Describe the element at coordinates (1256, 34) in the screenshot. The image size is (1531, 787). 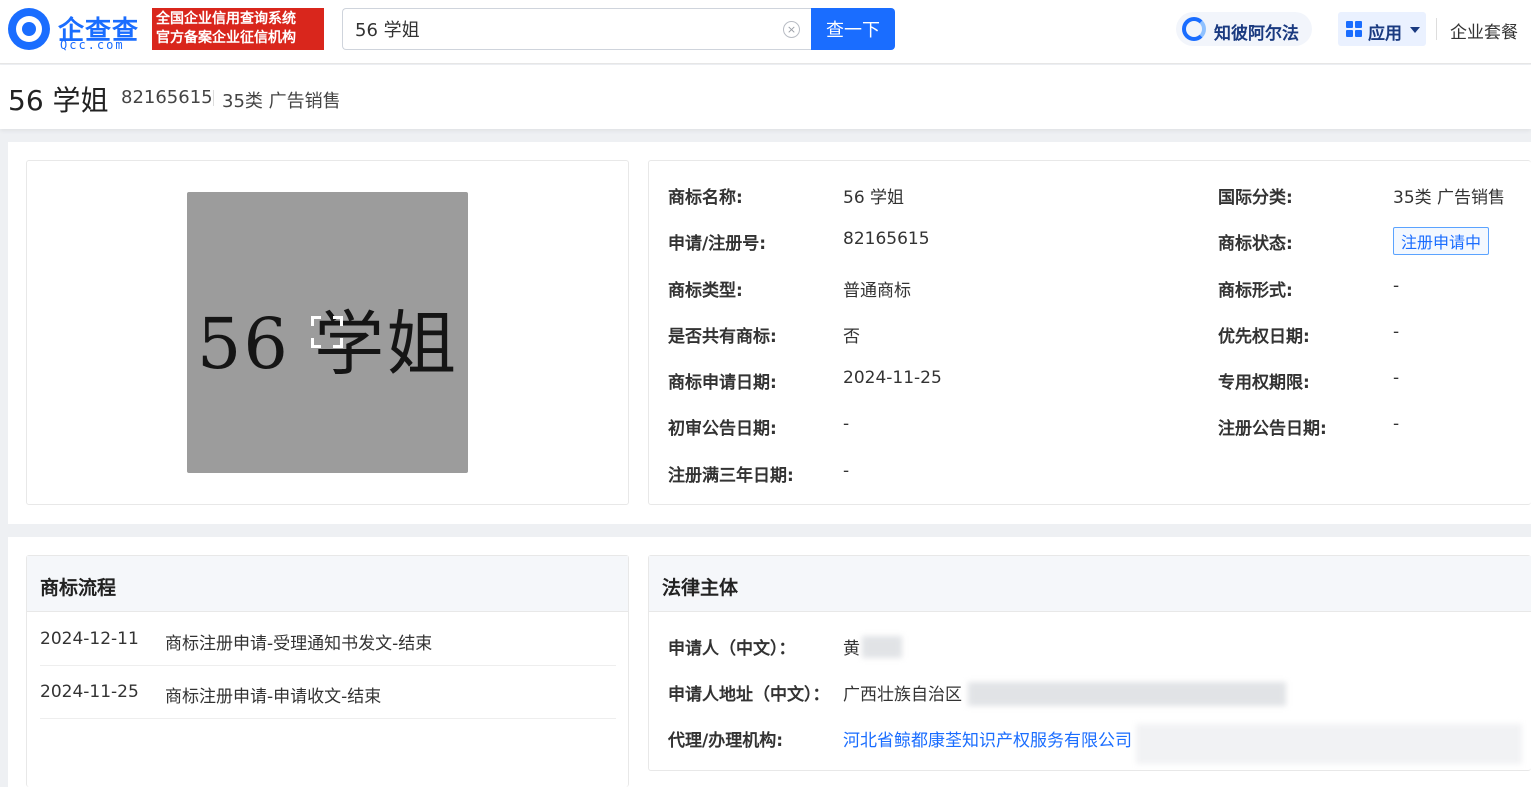
I see `zhibi-label: 知彼阿尔法` at that location.